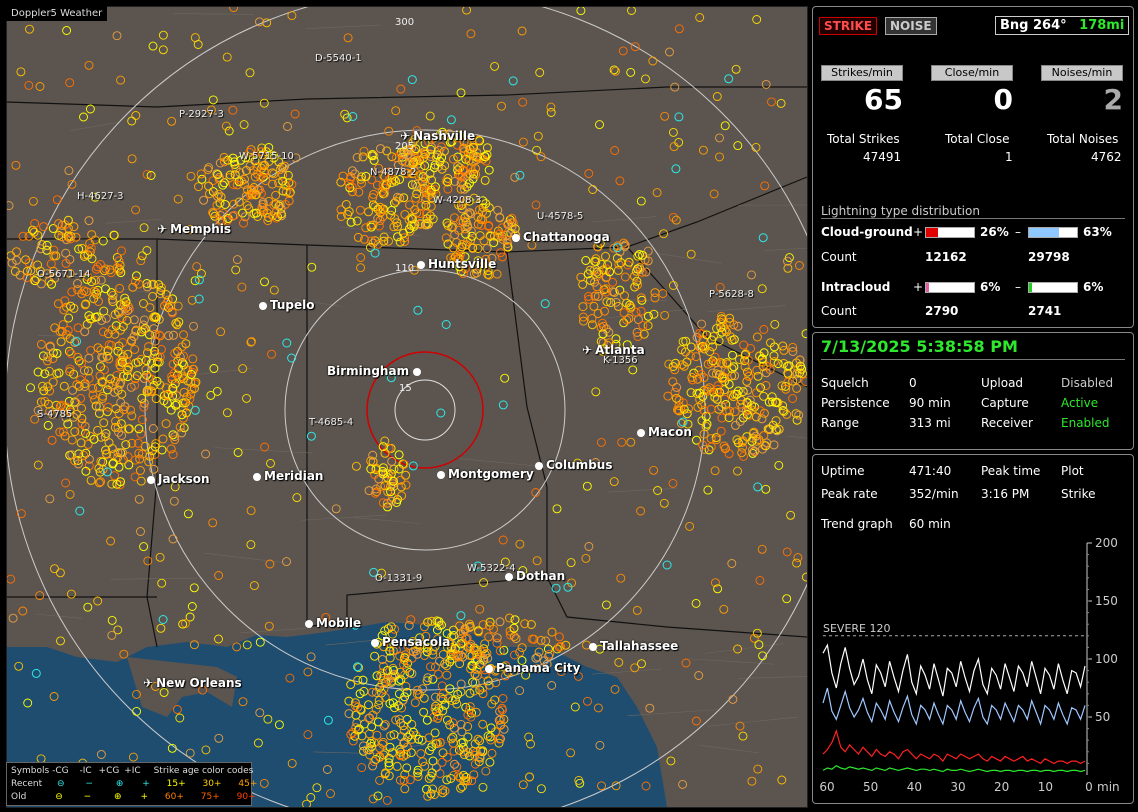 The width and height of the screenshot is (1138, 812). What do you see at coordinates (1033, 25) in the screenshot?
I see `bearing-value: Bng 264°` at bounding box center [1033, 25].